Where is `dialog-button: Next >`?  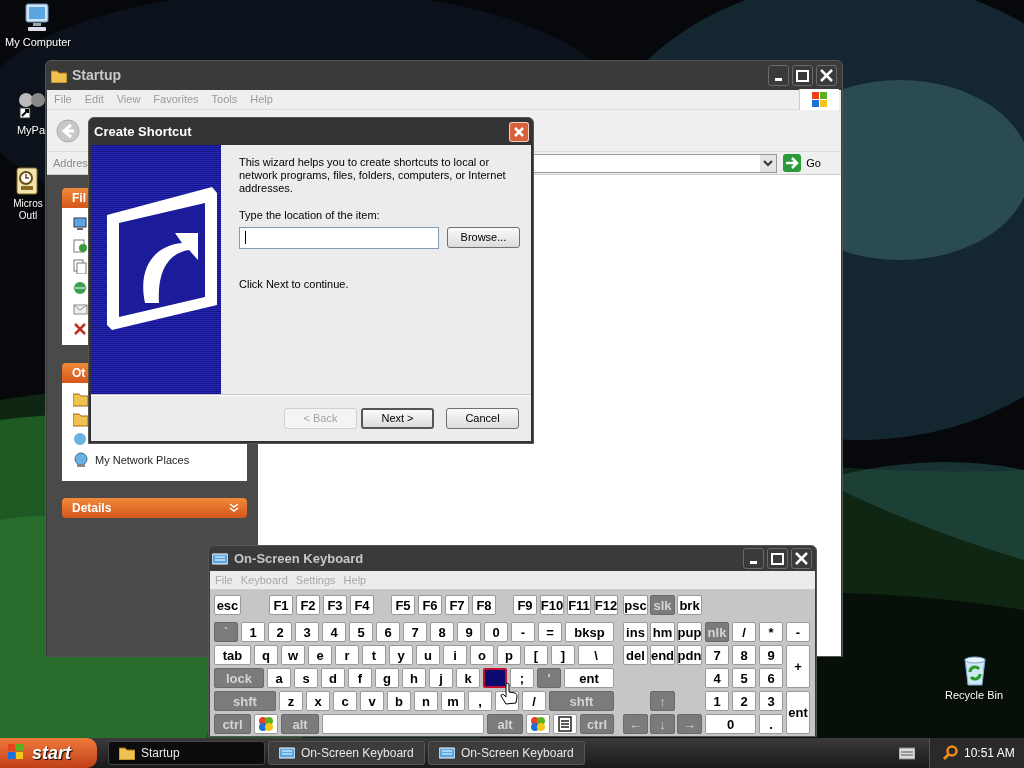
dialog-button: Next > is located at coordinates (397, 418).